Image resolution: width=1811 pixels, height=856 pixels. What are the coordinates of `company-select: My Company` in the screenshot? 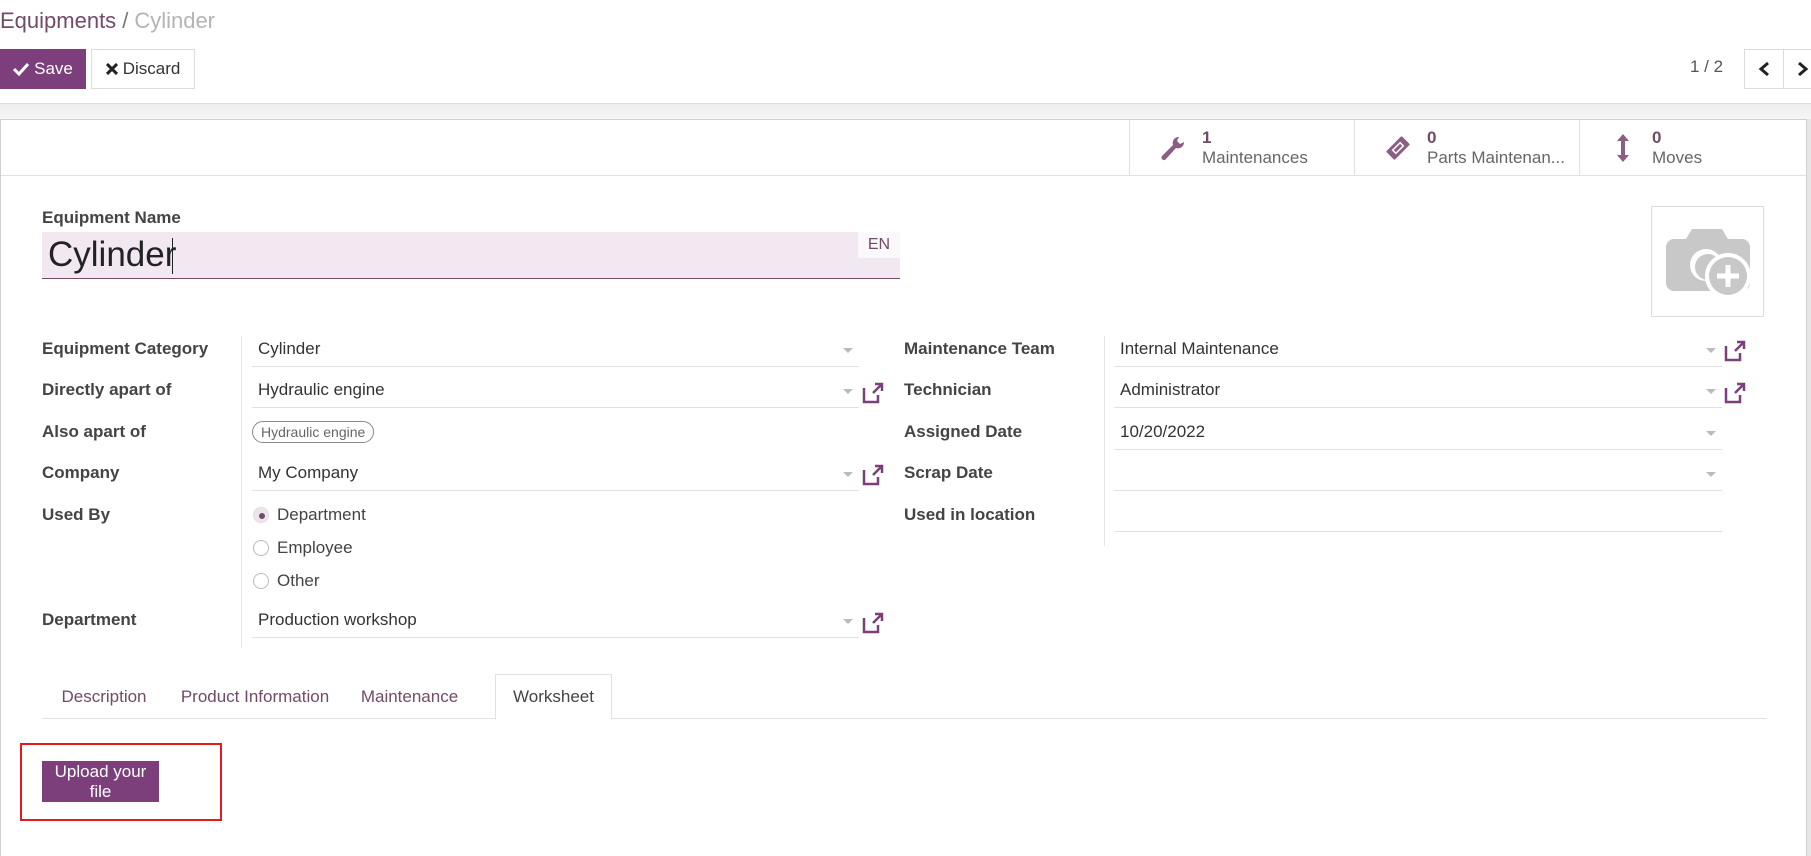 It's located at (555, 474).